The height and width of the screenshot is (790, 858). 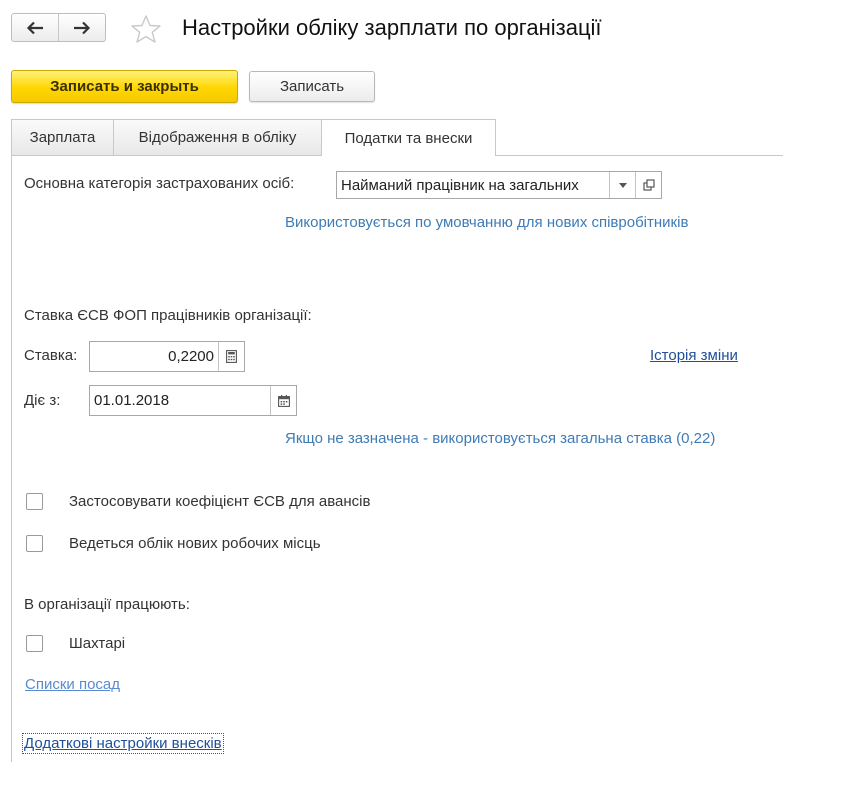 What do you see at coordinates (168, 315) in the screenshot?
I see `esv-section-label: Ставка ЄСВ ФОП працівників організації:` at bounding box center [168, 315].